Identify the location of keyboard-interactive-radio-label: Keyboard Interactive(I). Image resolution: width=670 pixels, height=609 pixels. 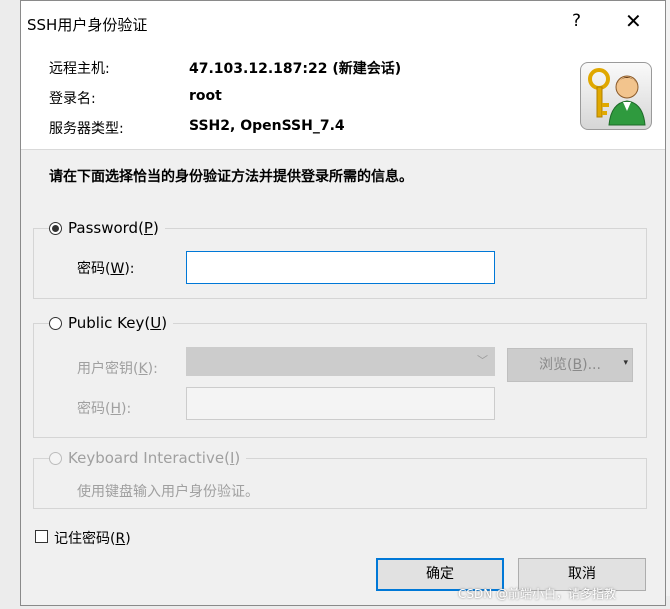
(154, 458).